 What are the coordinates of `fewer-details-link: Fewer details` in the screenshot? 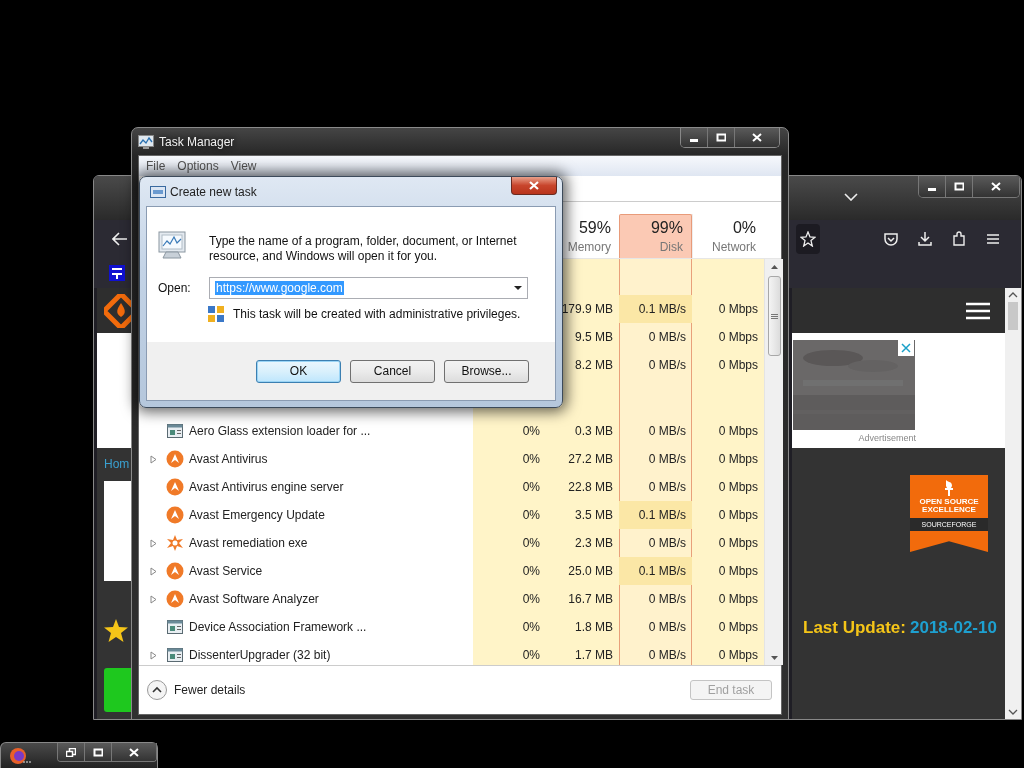 It's located at (210, 690).